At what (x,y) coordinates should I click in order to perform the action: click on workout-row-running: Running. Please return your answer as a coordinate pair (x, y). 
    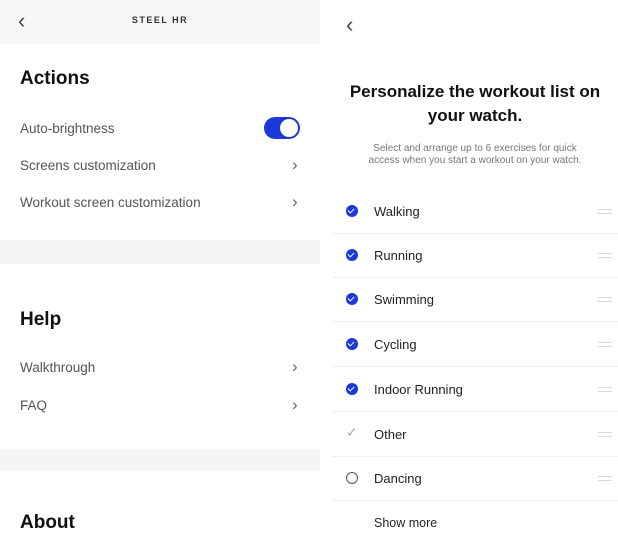
    Looking at the image, I should click on (475, 255).